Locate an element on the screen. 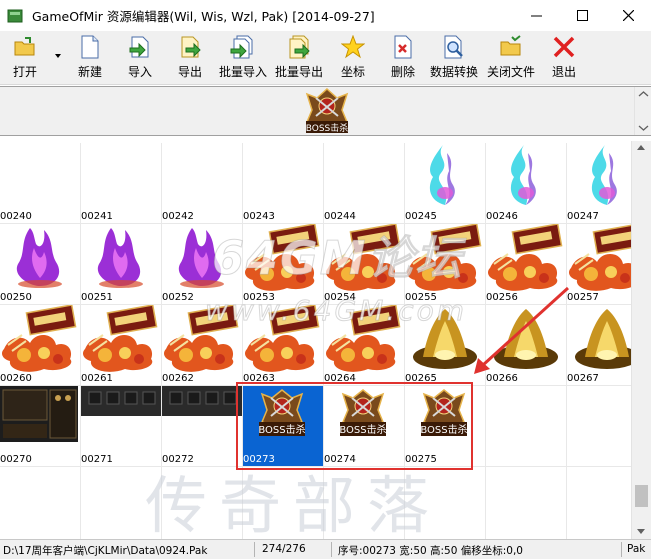 The width and height of the screenshot is (651, 559). image-cell: 00246 is located at coordinates (526, 183).